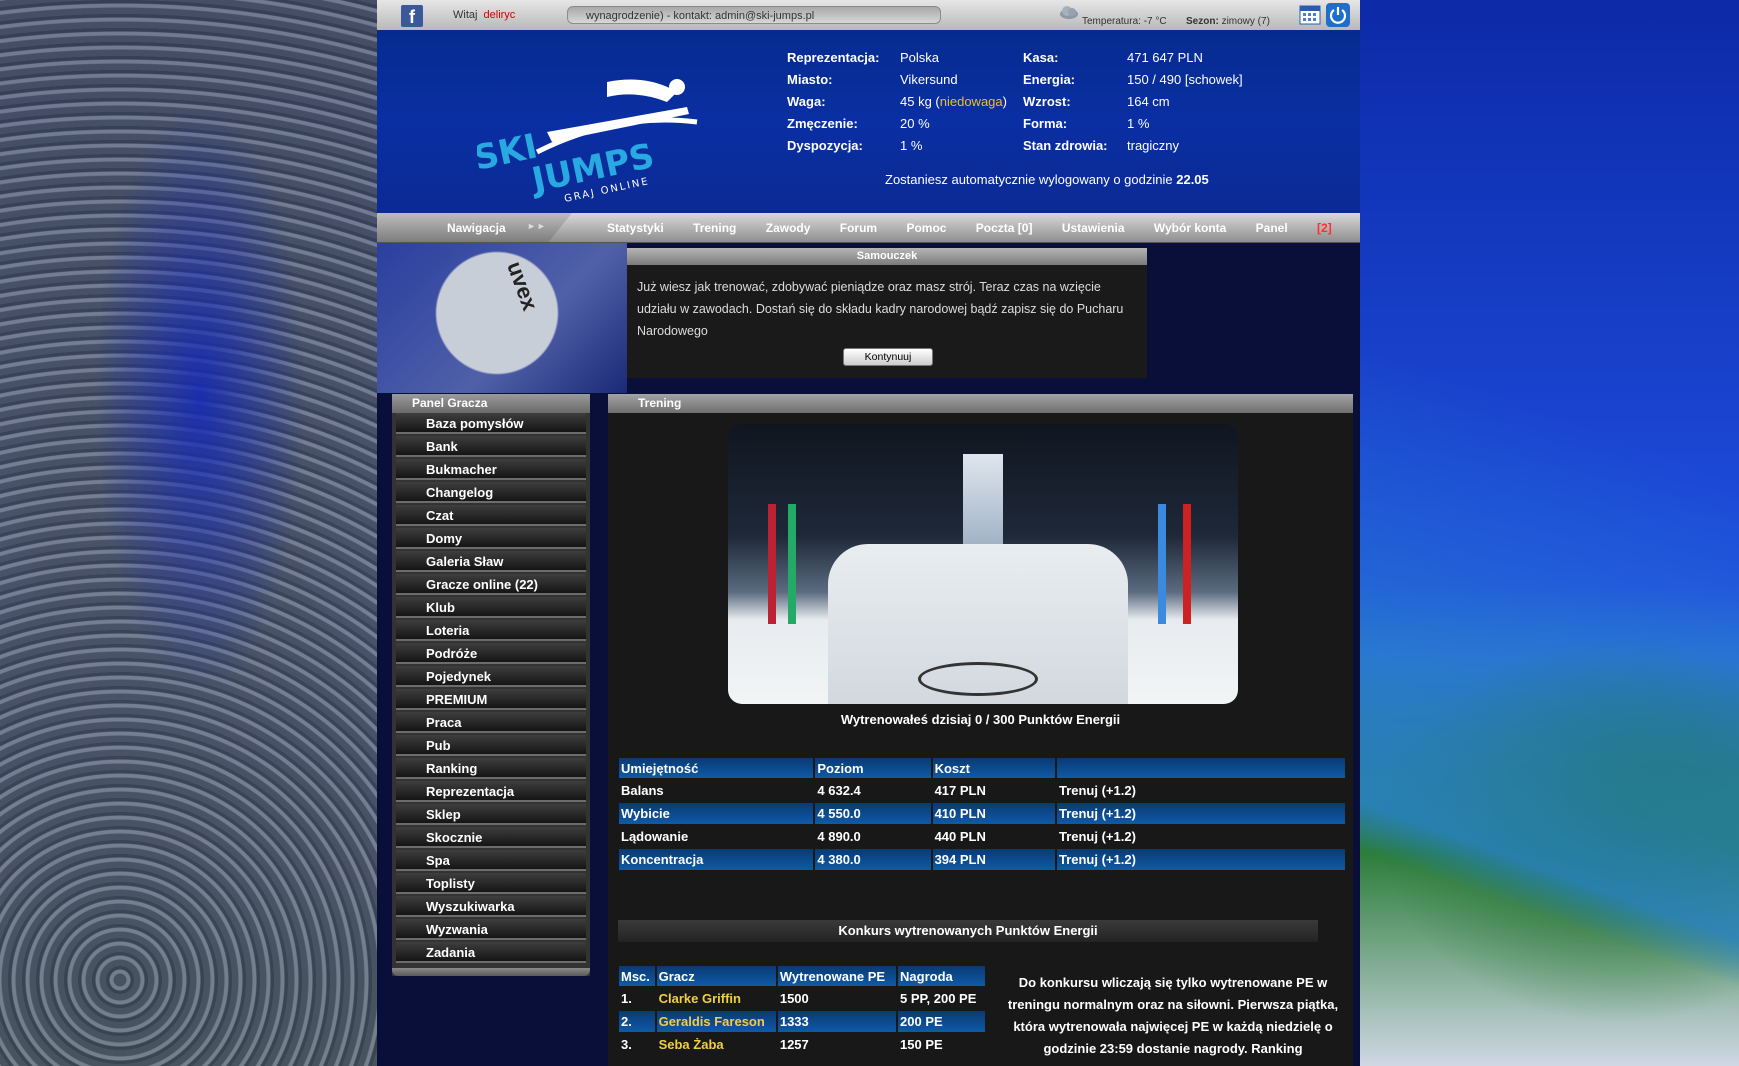 This screenshot has width=1739, height=1066. I want to click on stat-representation: Polska, so click(920, 57).